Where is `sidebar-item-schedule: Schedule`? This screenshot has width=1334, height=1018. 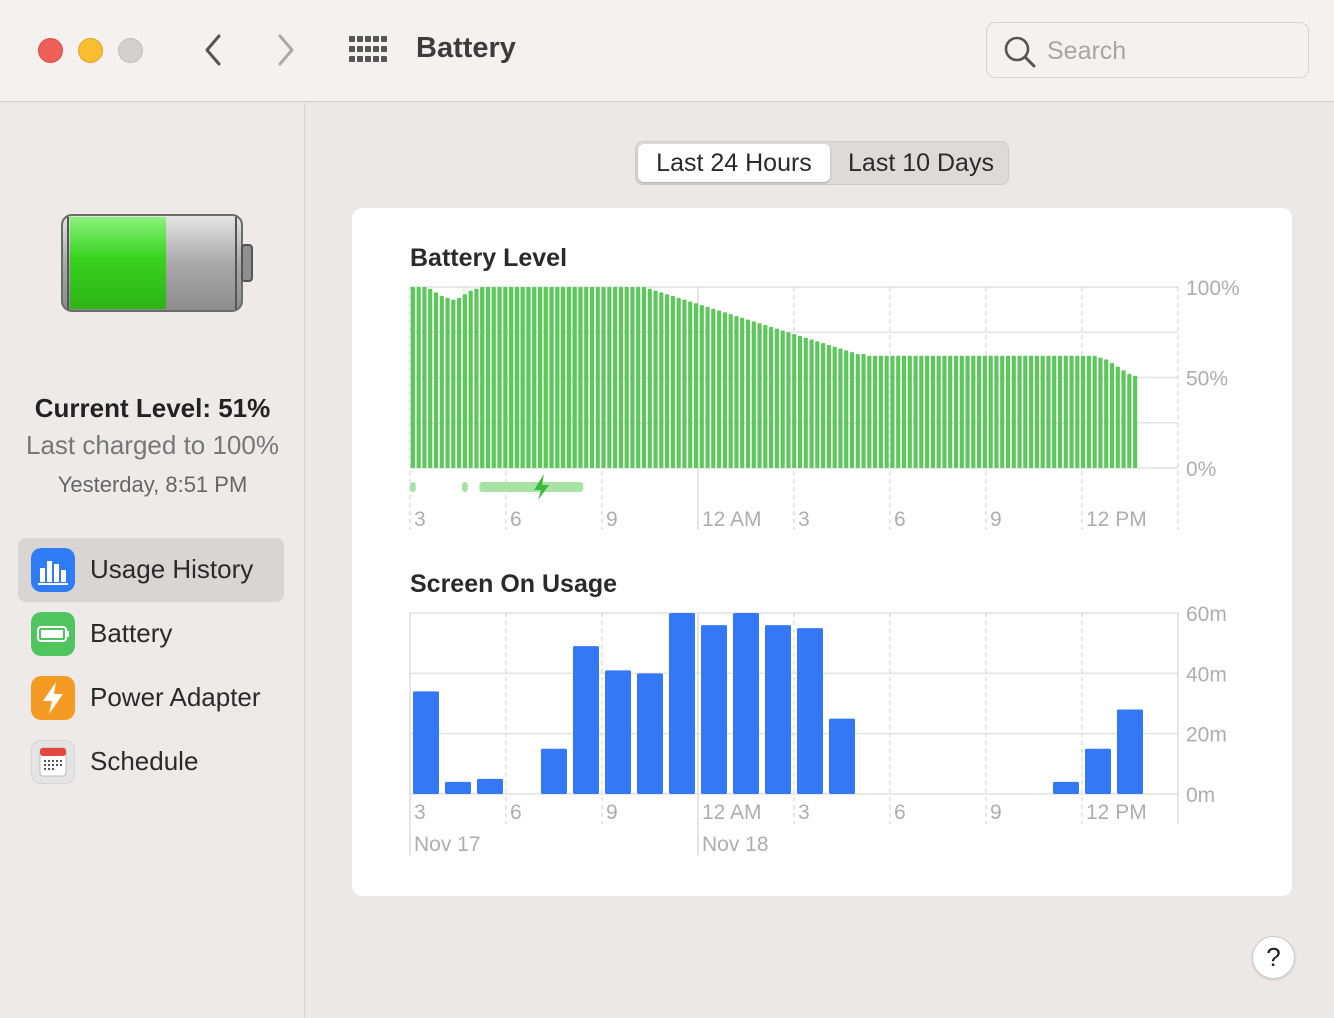 sidebar-item-schedule: Schedule is located at coordinates (151, 762).